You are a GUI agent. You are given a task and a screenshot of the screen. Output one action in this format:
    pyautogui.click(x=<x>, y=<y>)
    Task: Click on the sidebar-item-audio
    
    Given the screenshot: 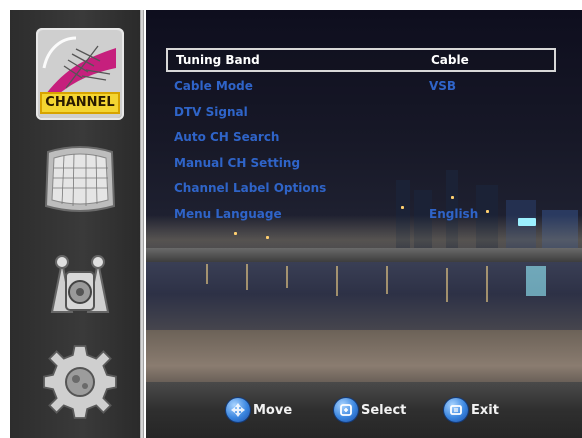 What is the action you would take?
    pyautogui.click(x=80, y=282)
    